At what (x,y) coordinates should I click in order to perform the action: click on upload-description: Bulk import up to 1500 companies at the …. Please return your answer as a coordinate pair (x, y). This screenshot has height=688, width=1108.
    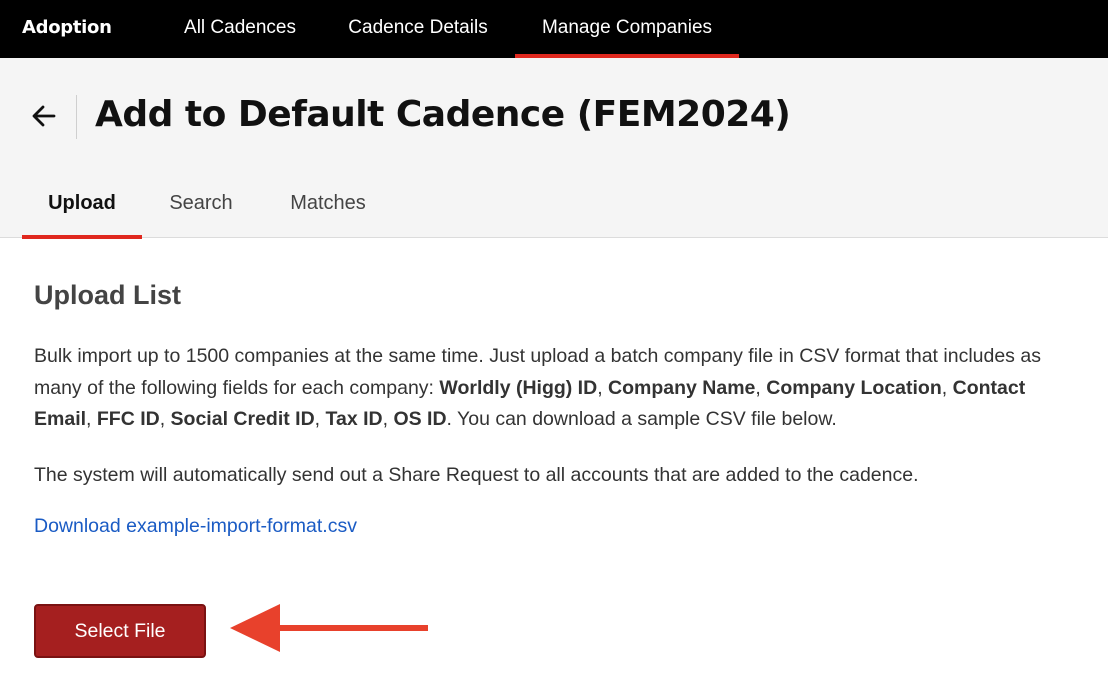
    Looking at the image, I should click on (537, 387).